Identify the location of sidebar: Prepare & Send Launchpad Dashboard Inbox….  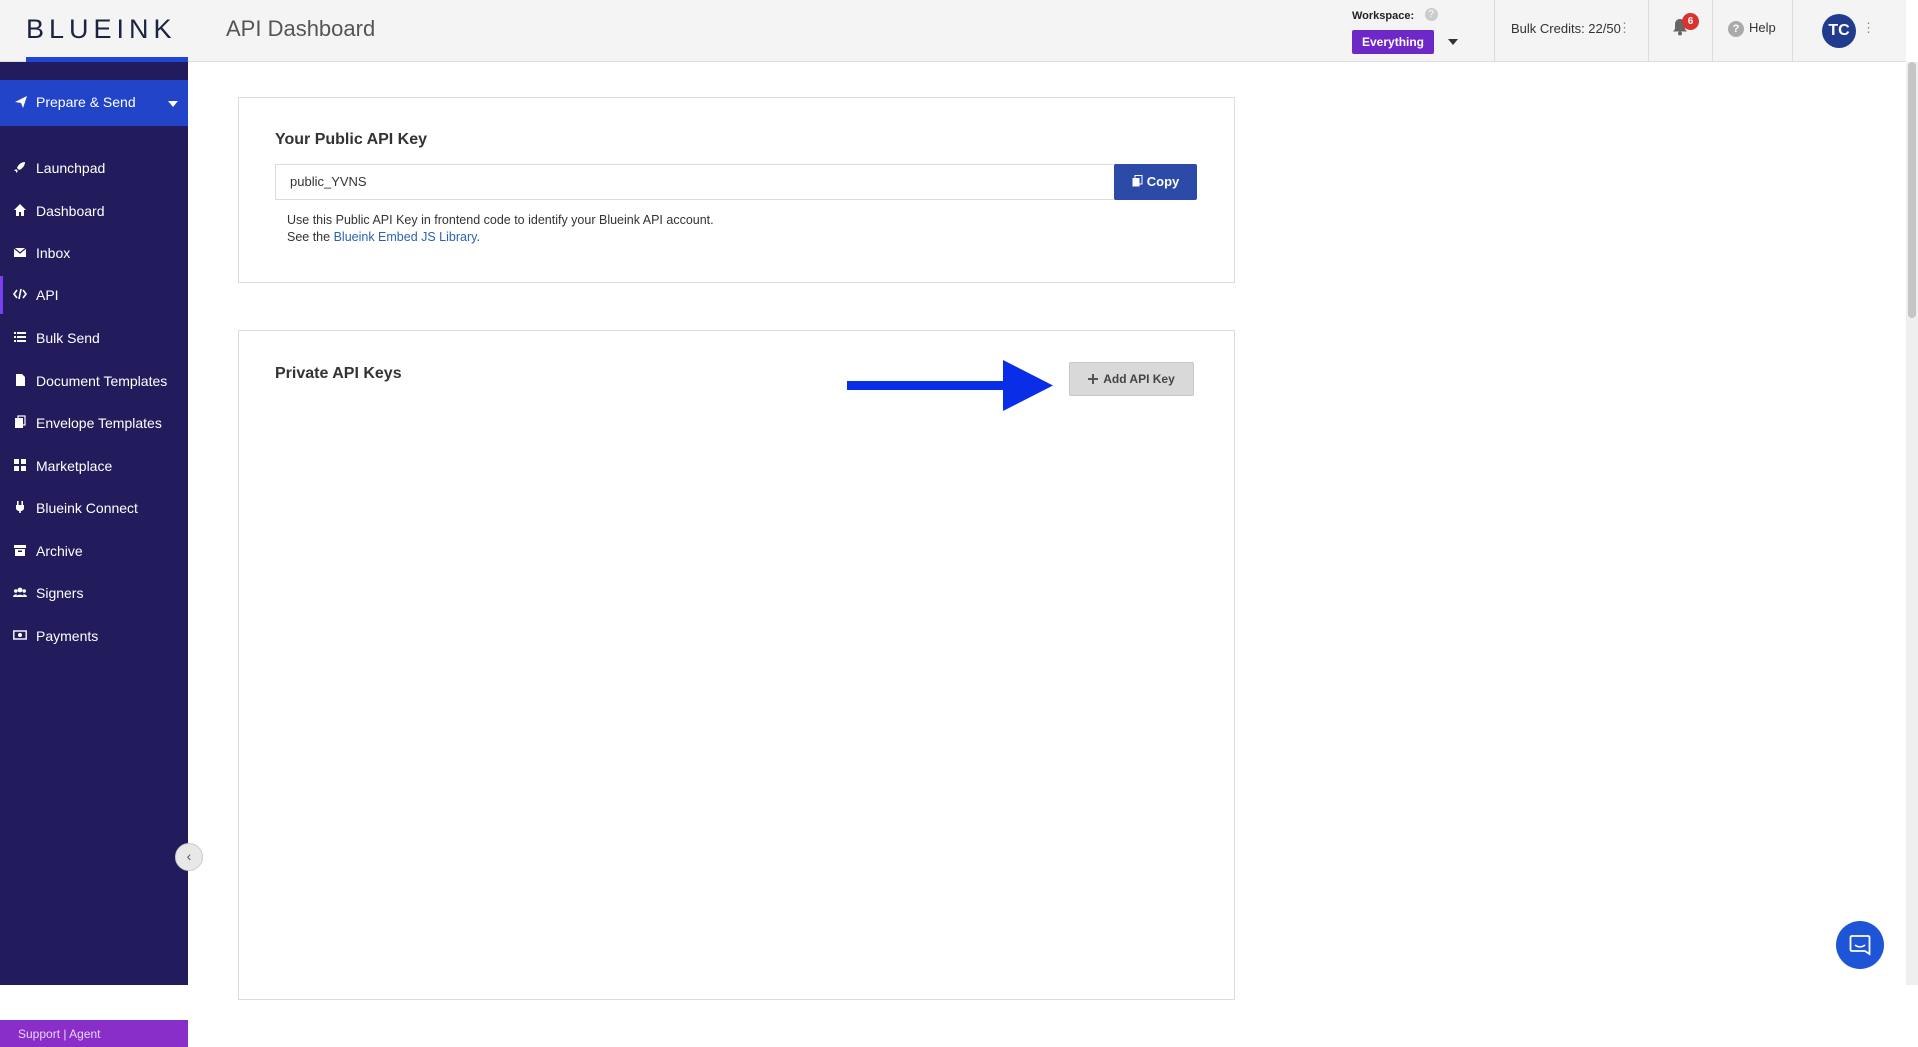
(94, 554).